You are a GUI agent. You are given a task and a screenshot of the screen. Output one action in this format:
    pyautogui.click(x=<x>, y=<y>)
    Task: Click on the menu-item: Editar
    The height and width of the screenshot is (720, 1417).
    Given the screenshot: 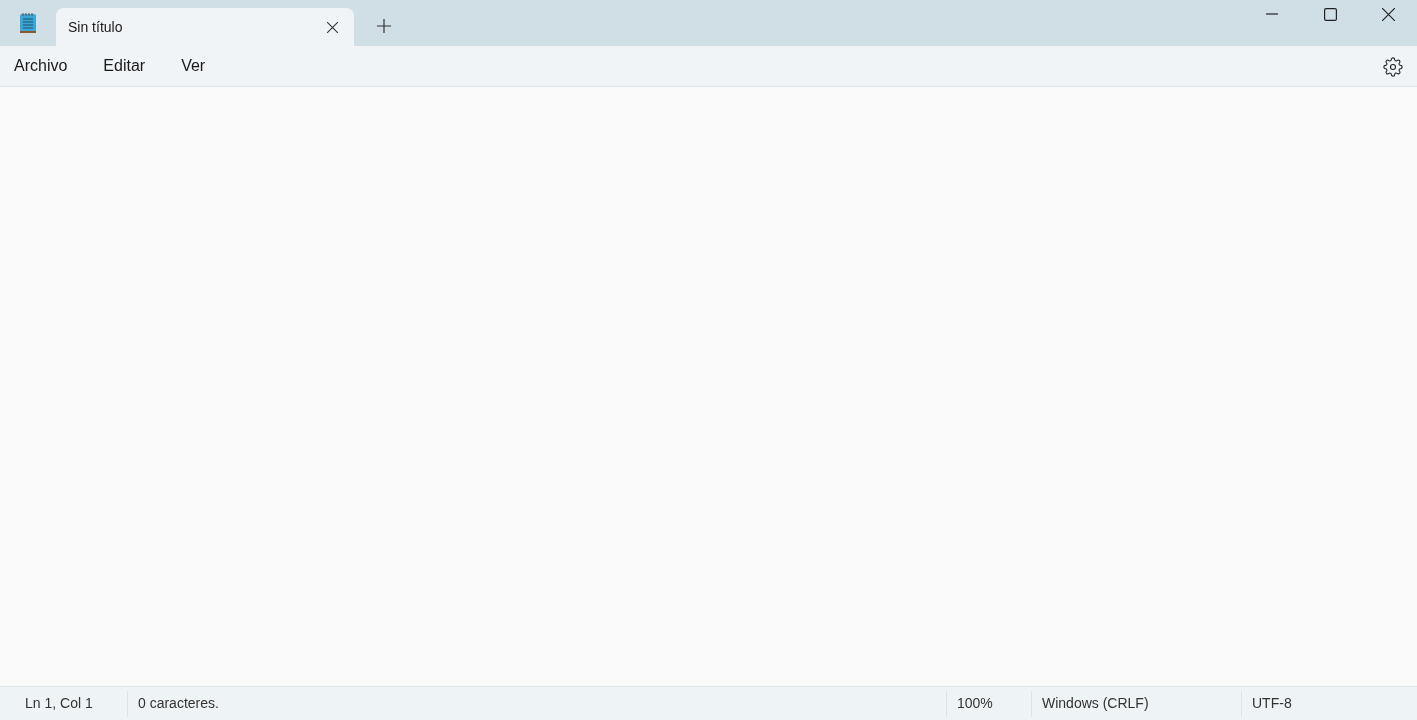 What is the action you would take?
    pyautogui.click(x=124, y=66)
    